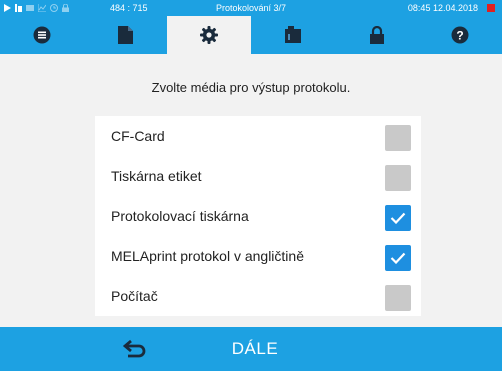 The width and height of the screenshot is (502, 371). I want to click on log-device-icon, so click(292, 34).